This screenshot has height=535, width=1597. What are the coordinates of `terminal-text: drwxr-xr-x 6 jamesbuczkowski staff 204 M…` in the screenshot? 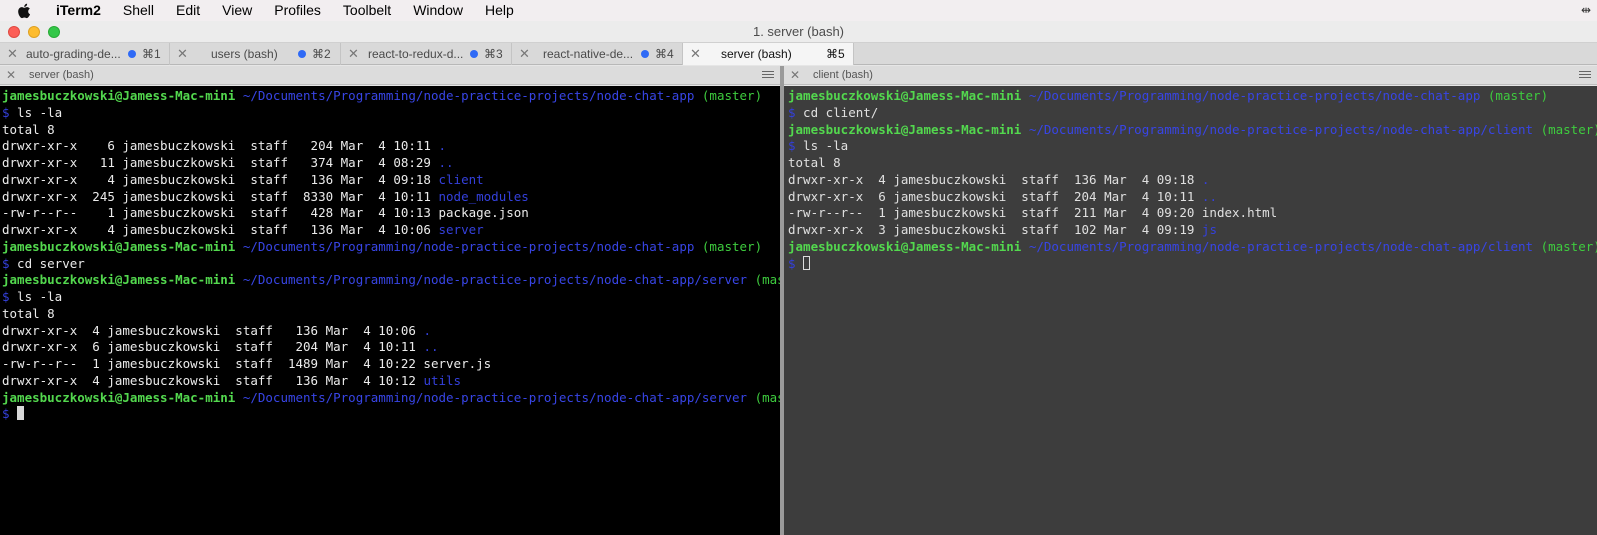 It's located at (220, 146).